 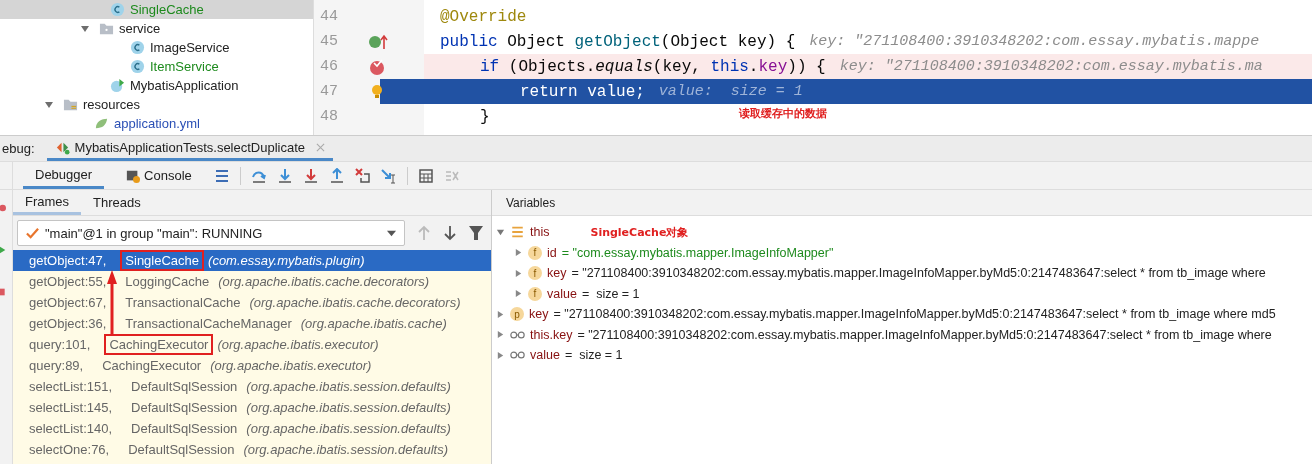 I want to click on down-arrow-icon, so click(x=450, y=233).